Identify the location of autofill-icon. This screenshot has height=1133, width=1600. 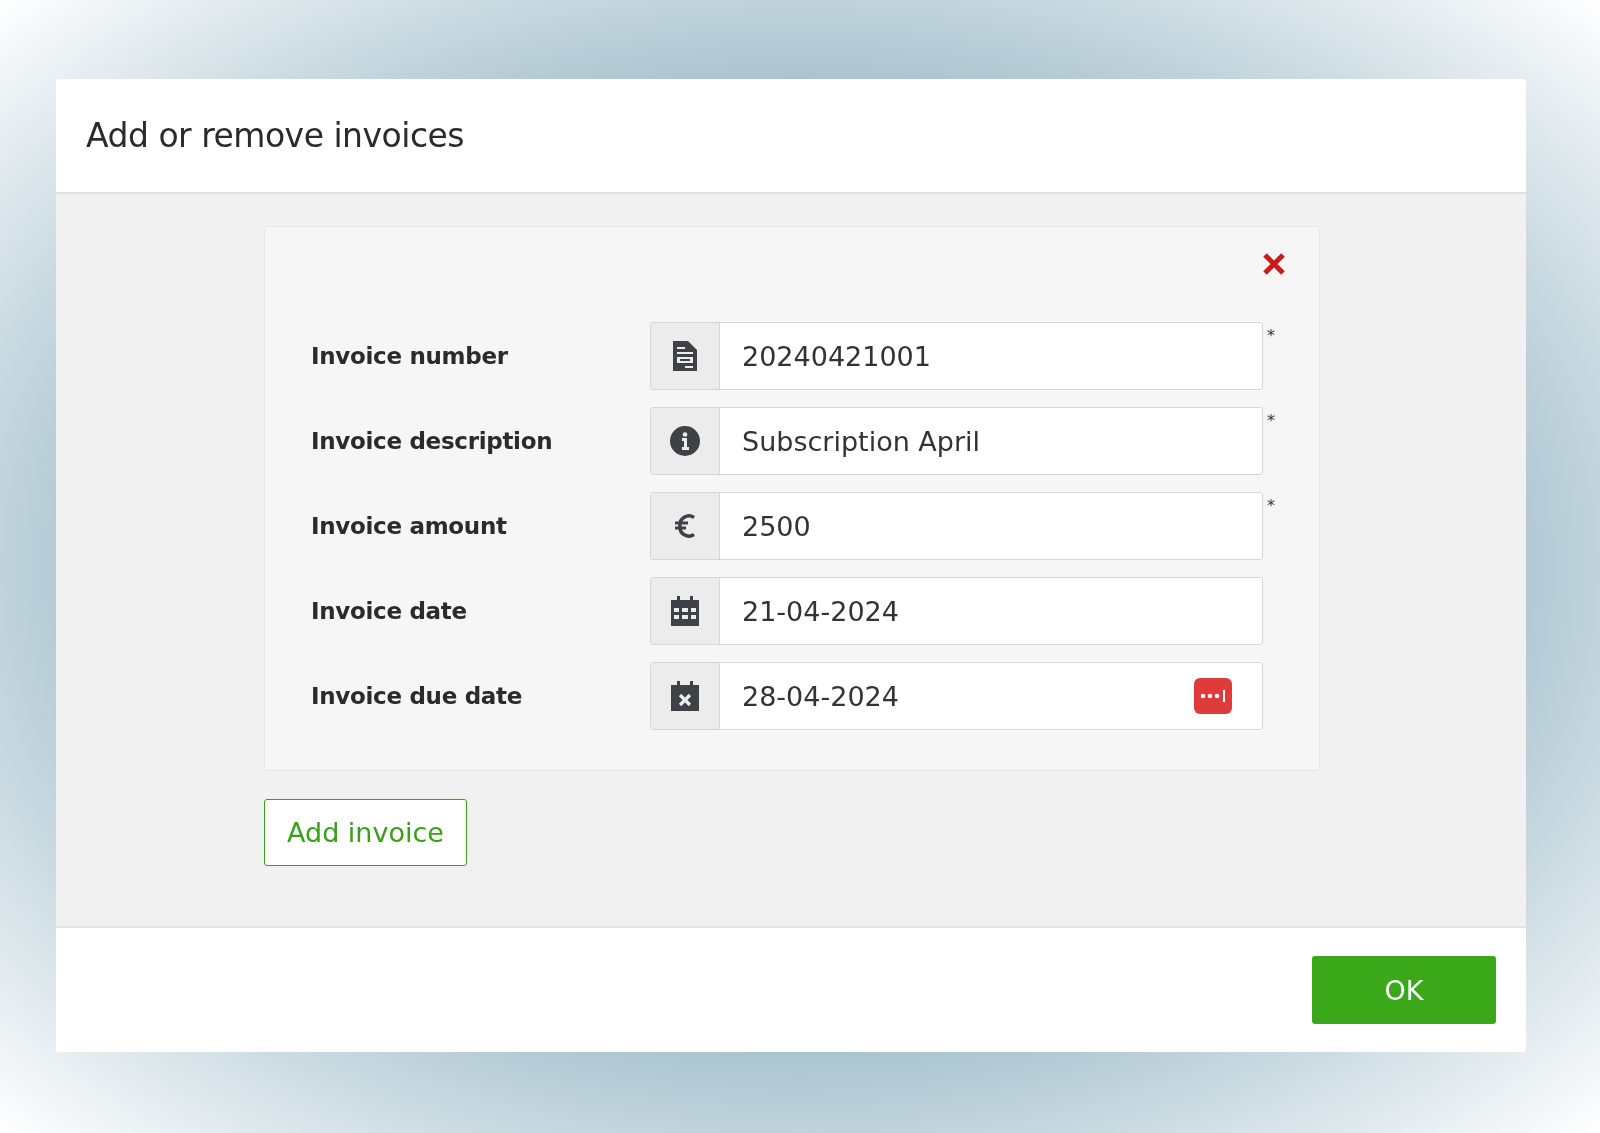
(1213, 696).